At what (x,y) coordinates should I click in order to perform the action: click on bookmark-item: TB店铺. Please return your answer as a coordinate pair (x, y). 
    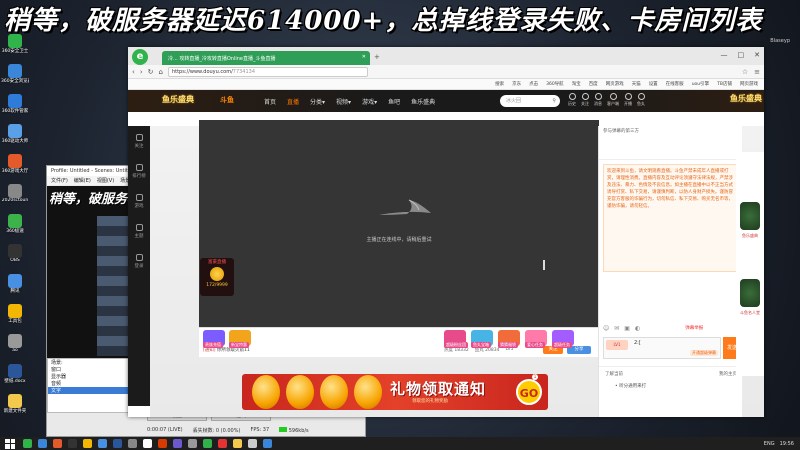
    Looking at the image, I should click on (724, 84).